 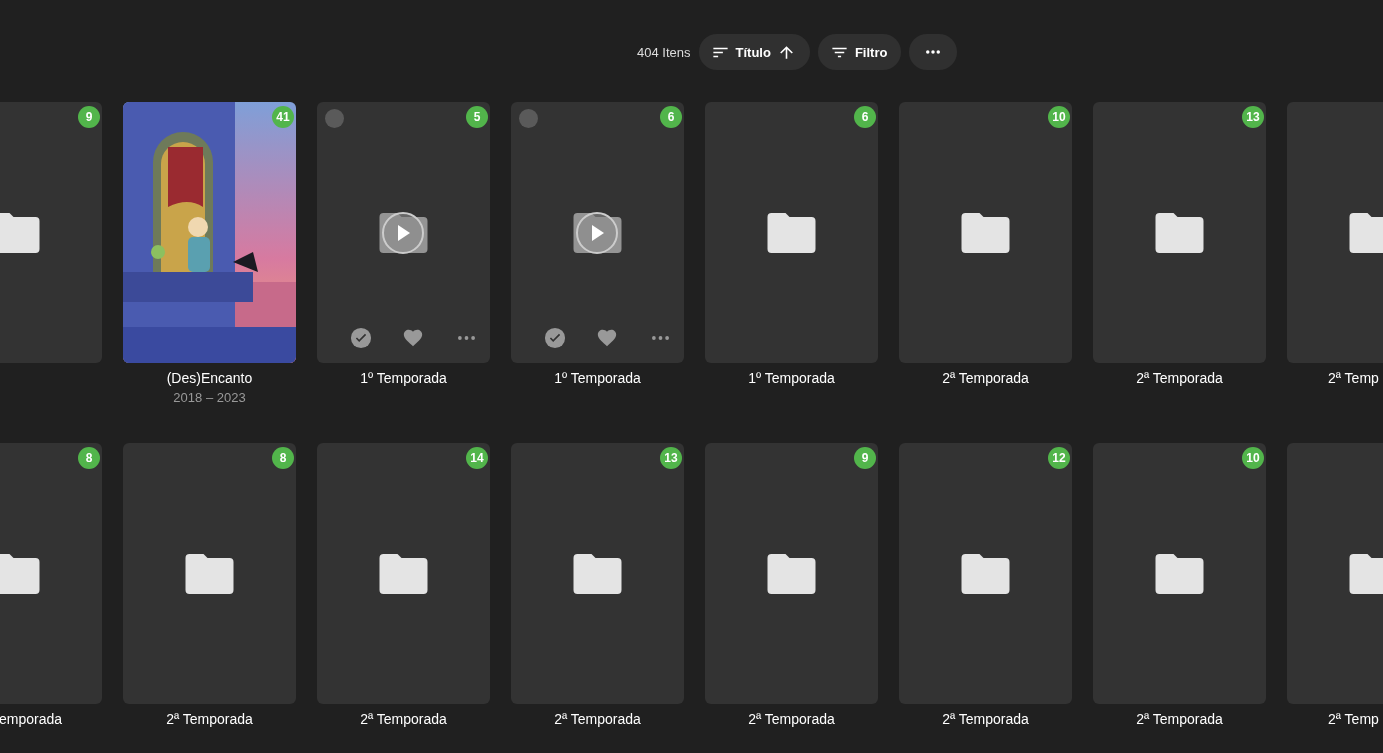 I want to click on card-title: (Des)Encanto, so click(x=209, y=378).